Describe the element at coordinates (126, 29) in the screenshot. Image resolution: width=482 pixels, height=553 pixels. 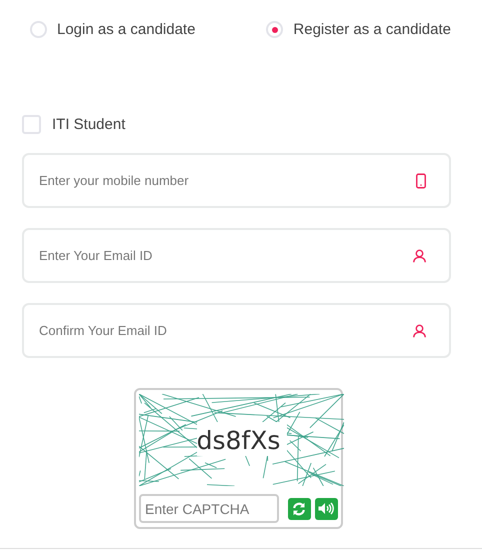
I see `radio-label: Login as a candidate` at that location.